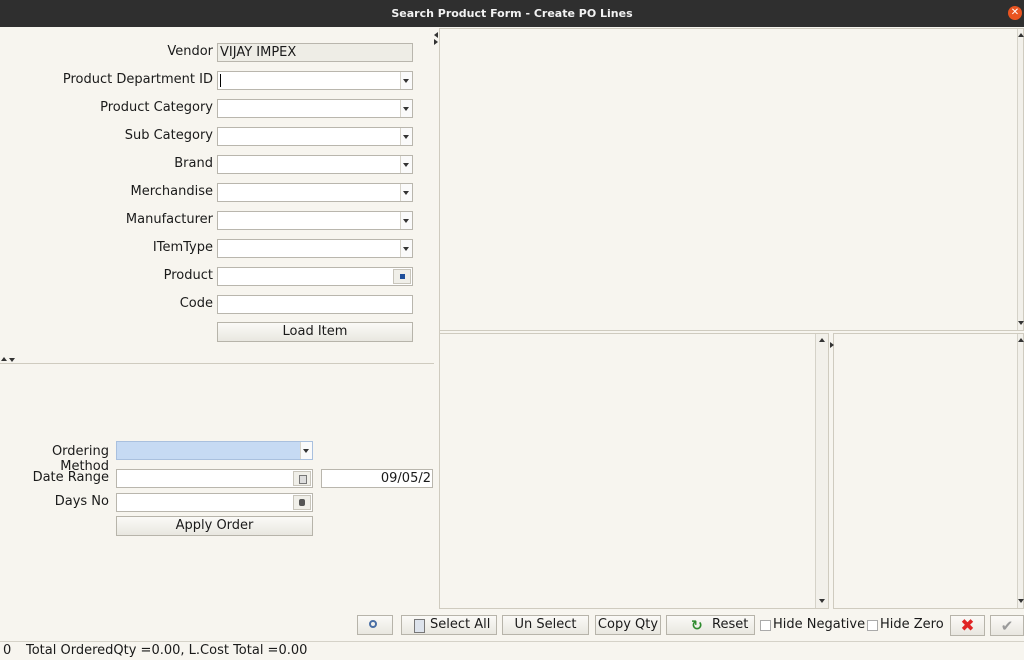 This screenshot has width=1024, height=660. Describe the element at coordinates (821, 471) in the screenshot. I see `po-lines-scrollbar` at that location.